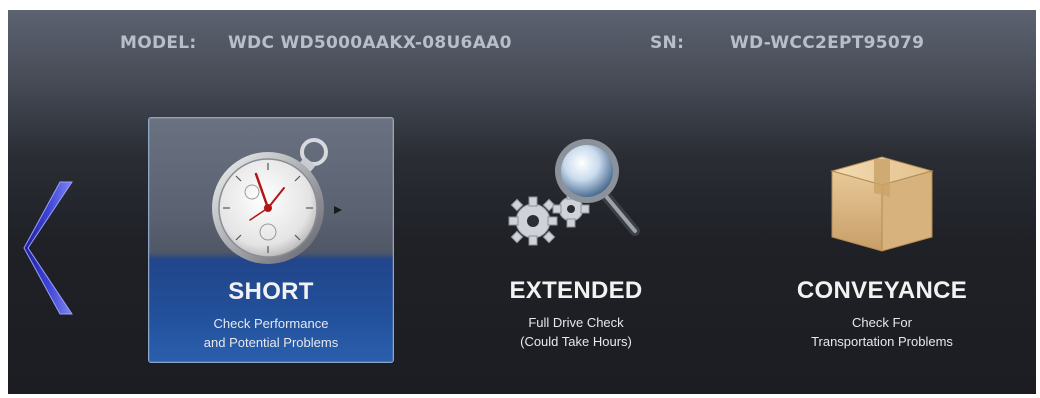  What do you see at coordinates (576, 332) in the screenshot?
I see `test-description-extended: Full Drive Check (Could Take Hours)` at bounding box center [576, 332].